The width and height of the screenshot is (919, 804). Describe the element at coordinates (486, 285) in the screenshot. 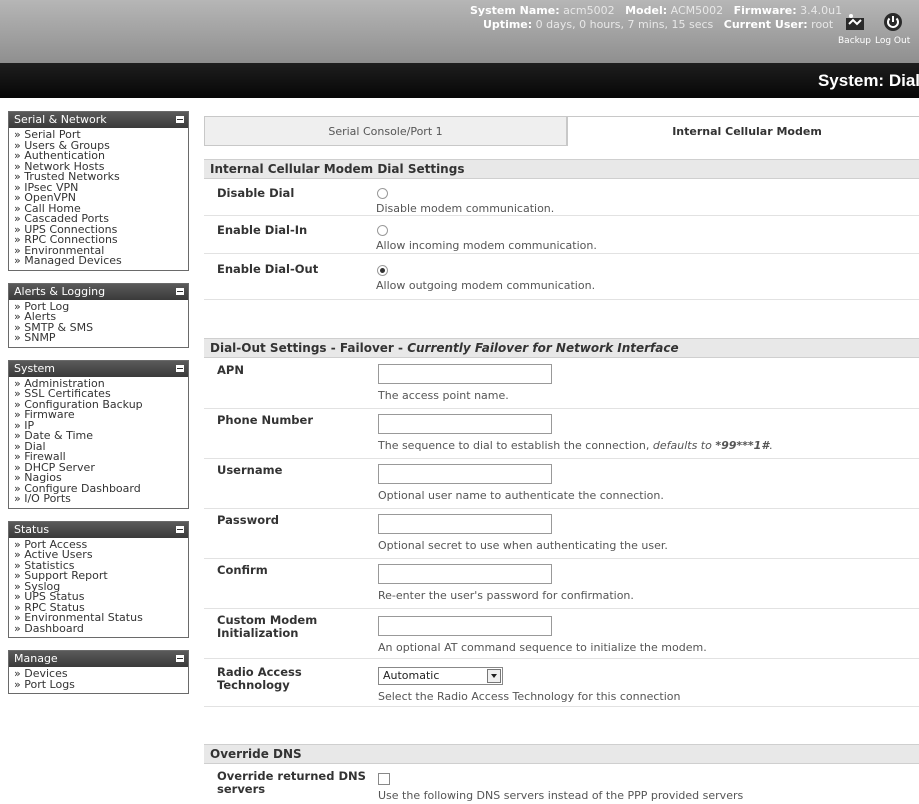

I see `enable-dial-out-desc: Allow outgoing modem communication.` at that location.